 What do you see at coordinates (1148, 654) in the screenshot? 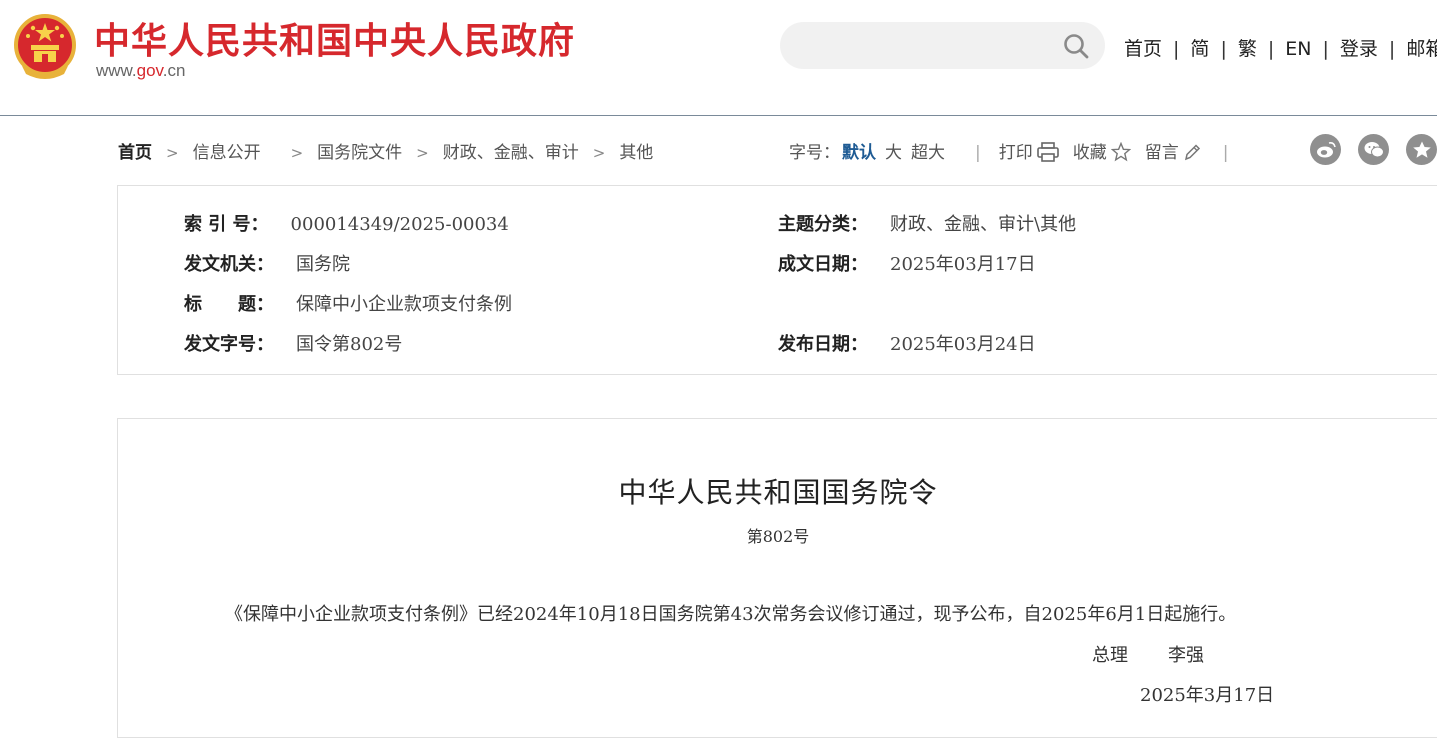
I see `article-signature: 总理 李强` at bounding box center [1148, 654].